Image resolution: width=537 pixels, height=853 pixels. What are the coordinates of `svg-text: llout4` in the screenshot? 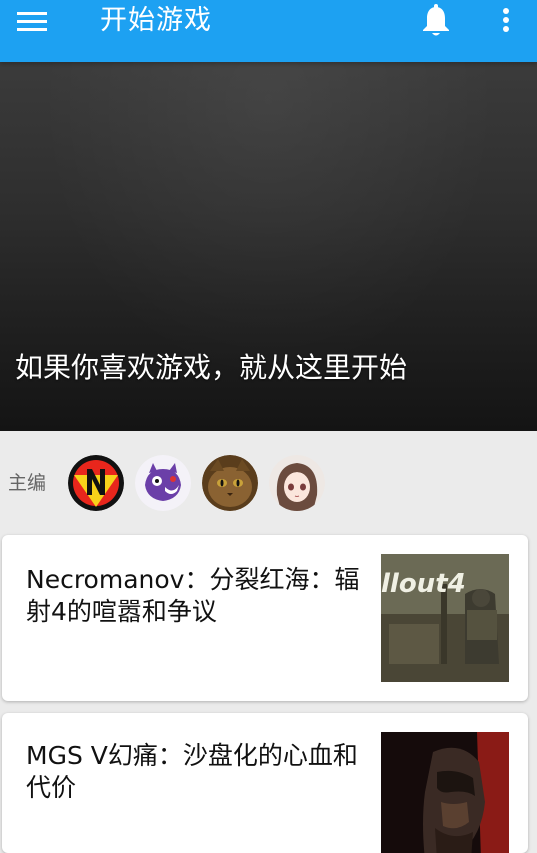 It's located at (423, 584).